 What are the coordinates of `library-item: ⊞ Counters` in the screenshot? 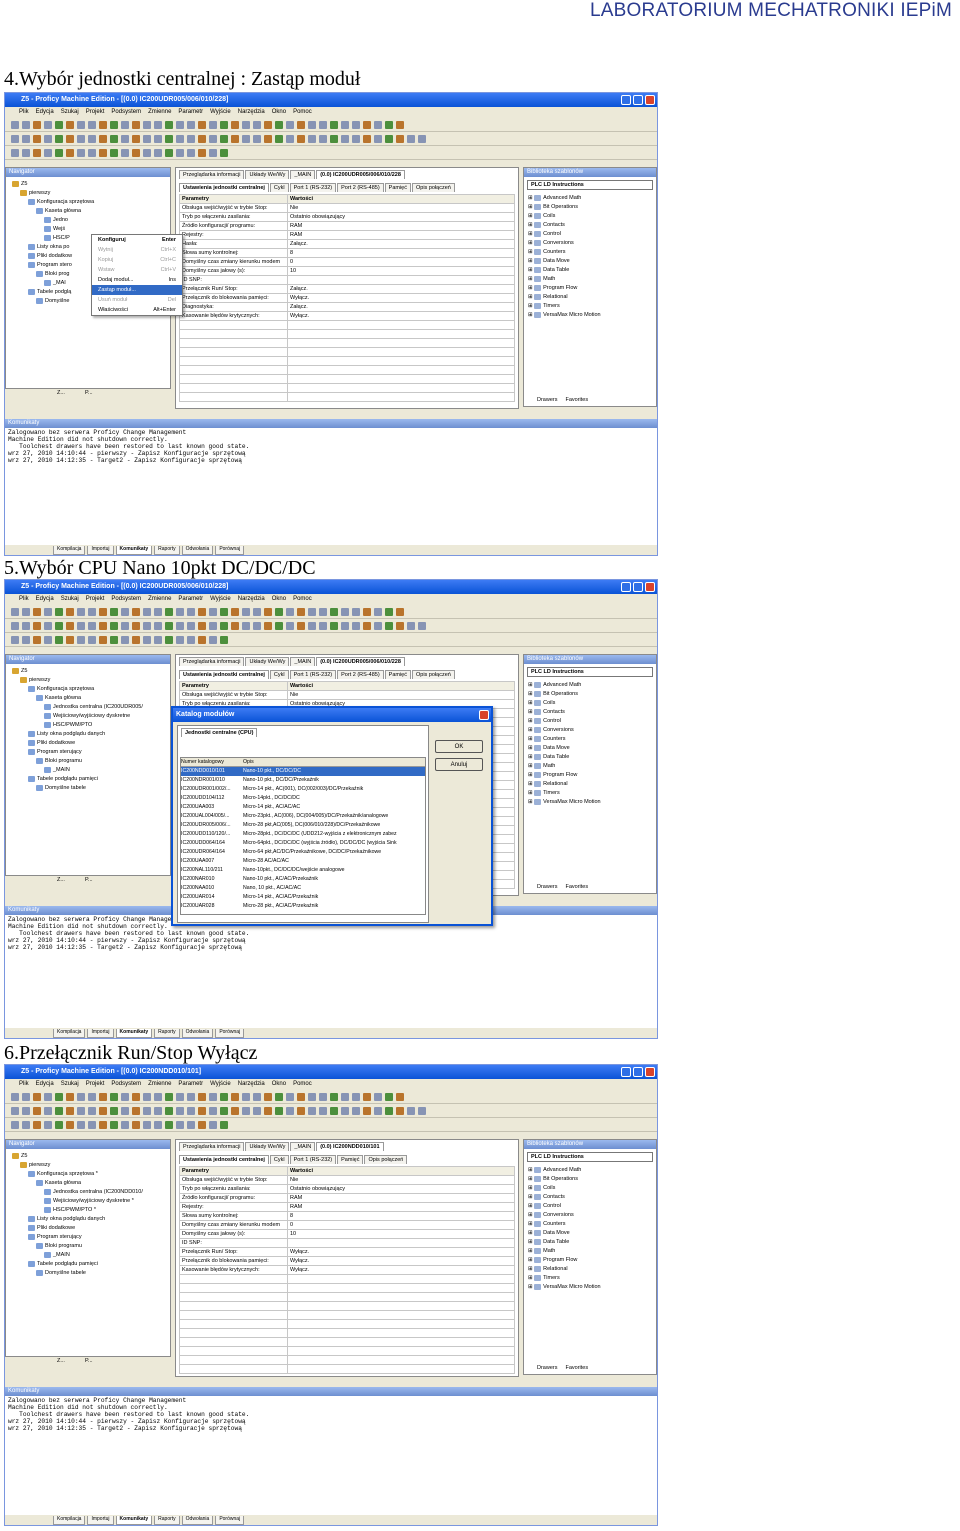 It's located at (590, 252).